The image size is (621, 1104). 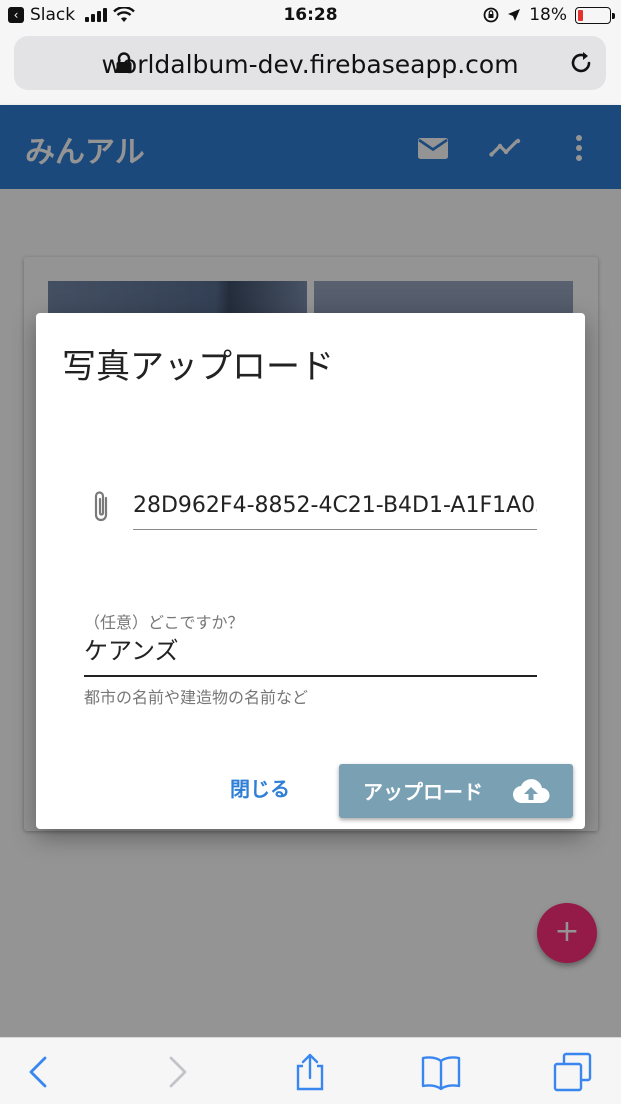 I want to click on close-button: 閉じる, so click(x=260, y=797).